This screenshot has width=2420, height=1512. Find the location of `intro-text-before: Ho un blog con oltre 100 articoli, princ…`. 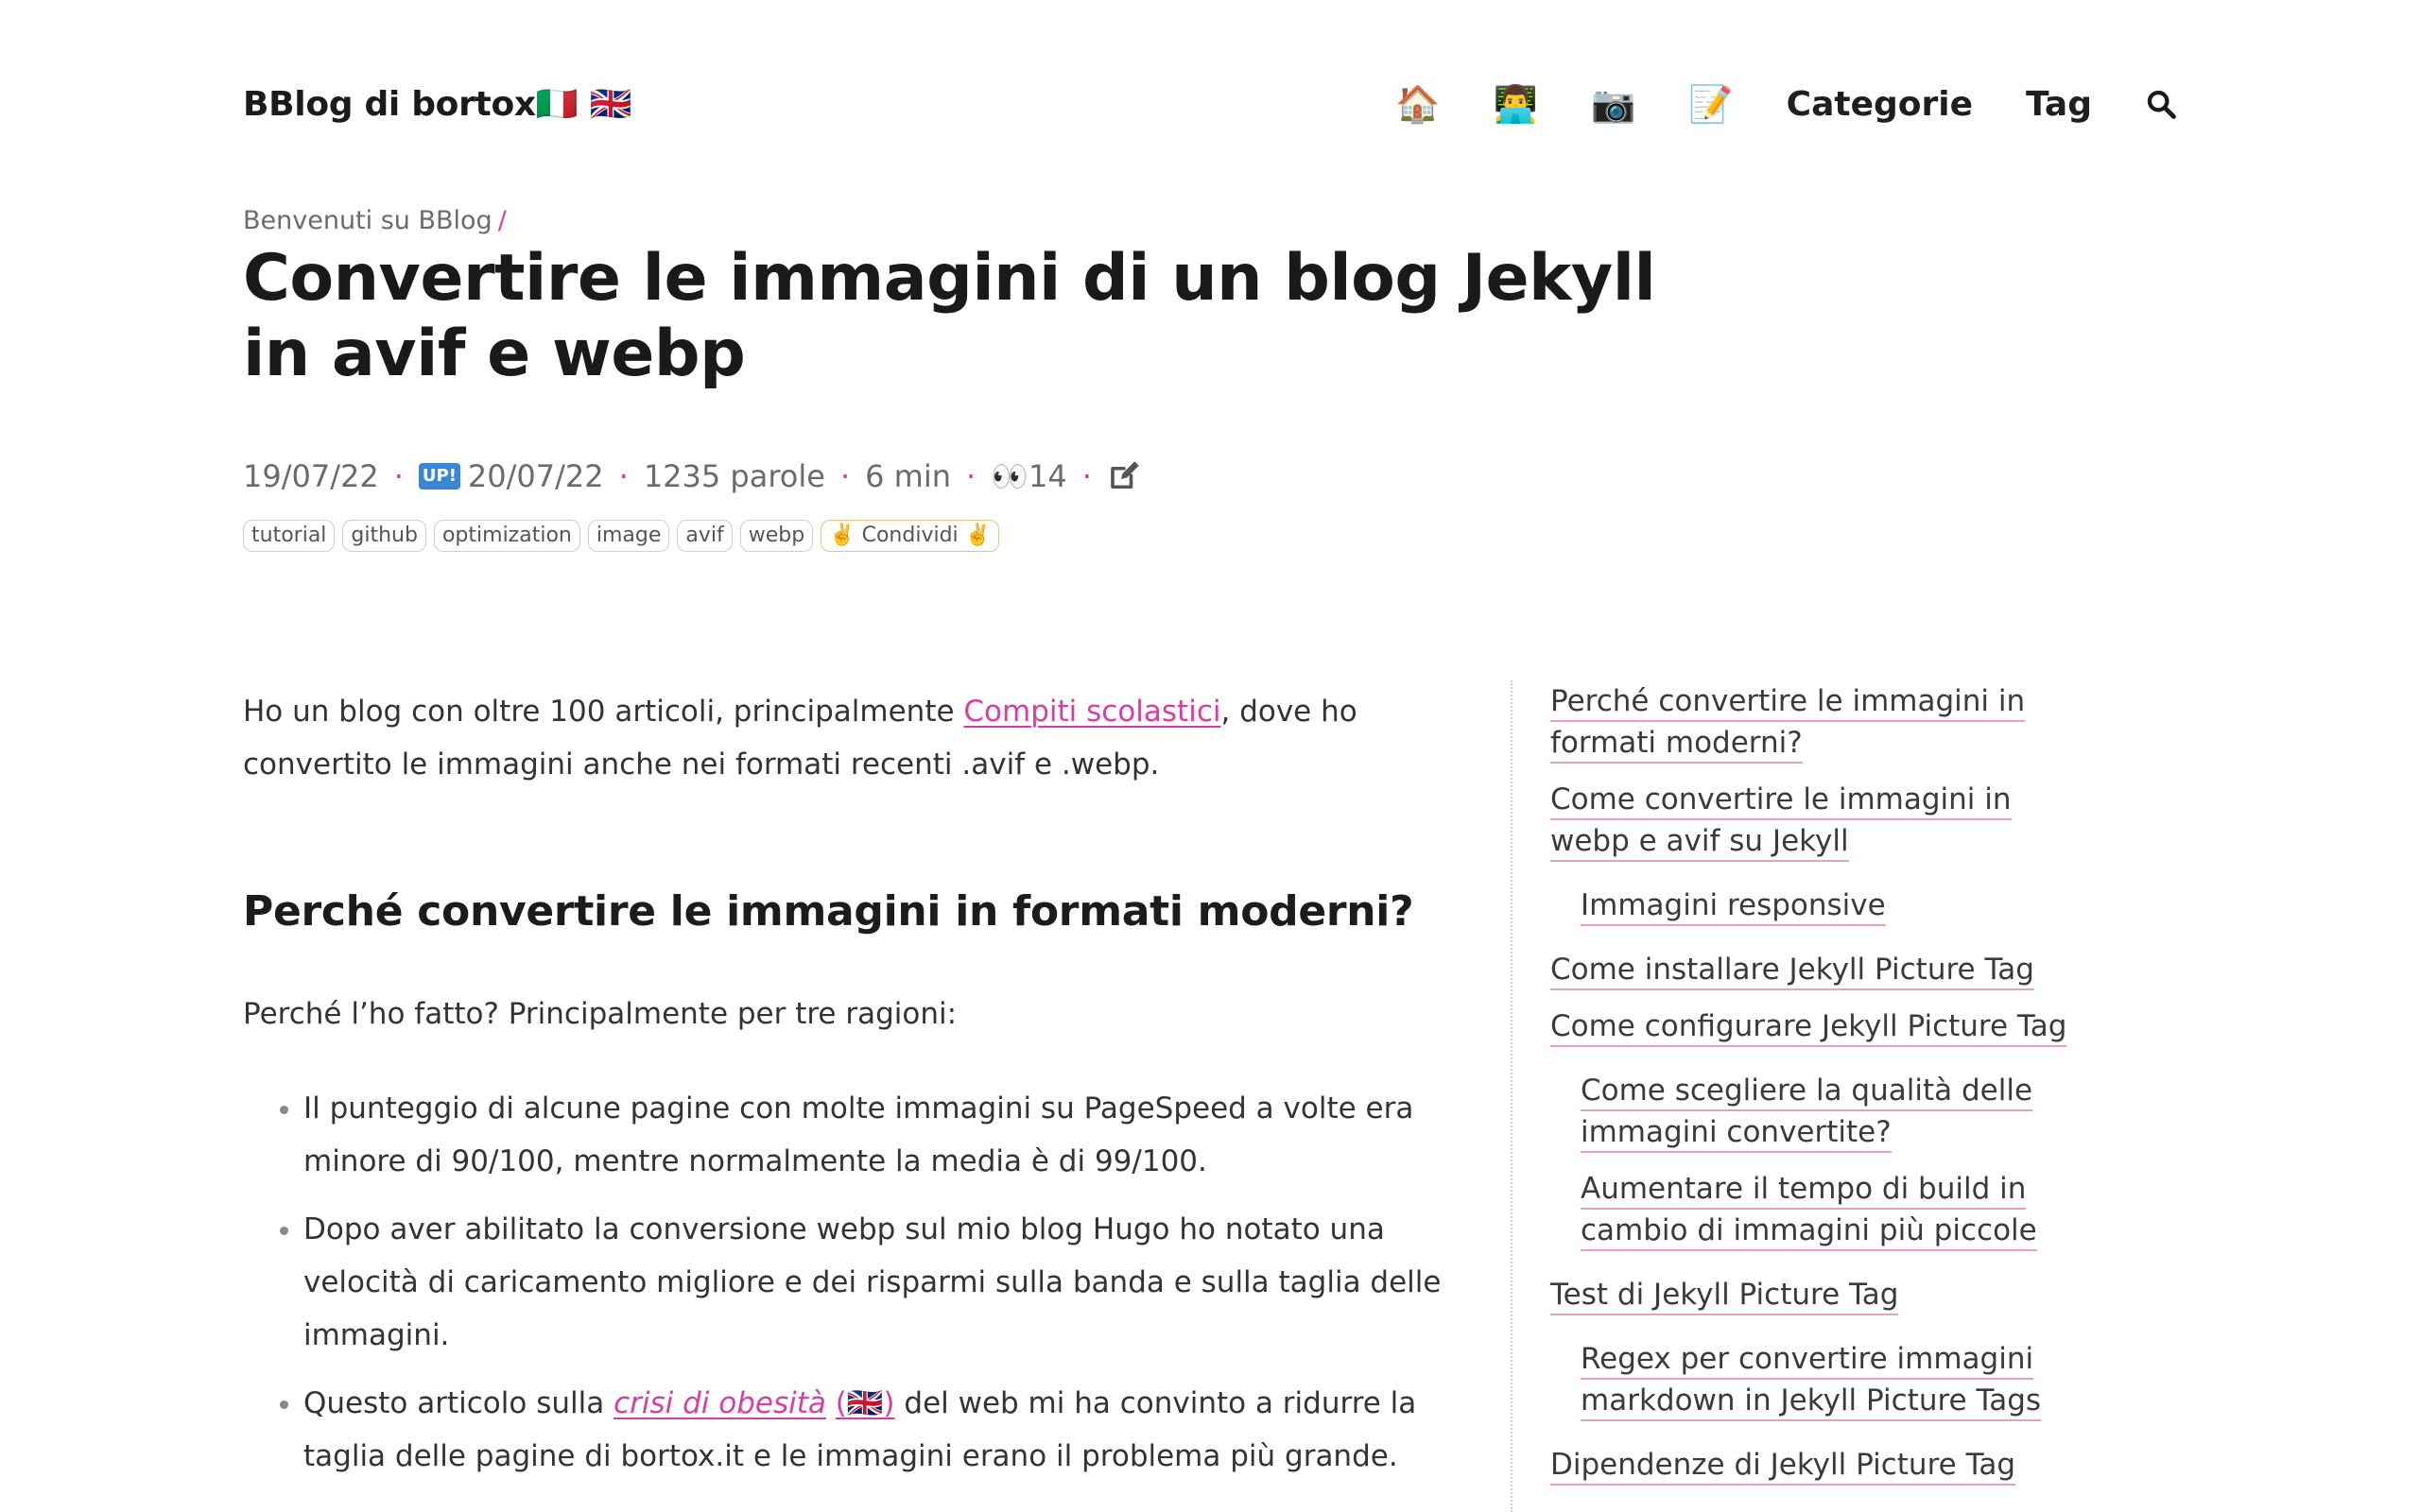

intro-text-before: Ho un blog con oltre 100 articoli, princ… is located at coordinates (603, 712).